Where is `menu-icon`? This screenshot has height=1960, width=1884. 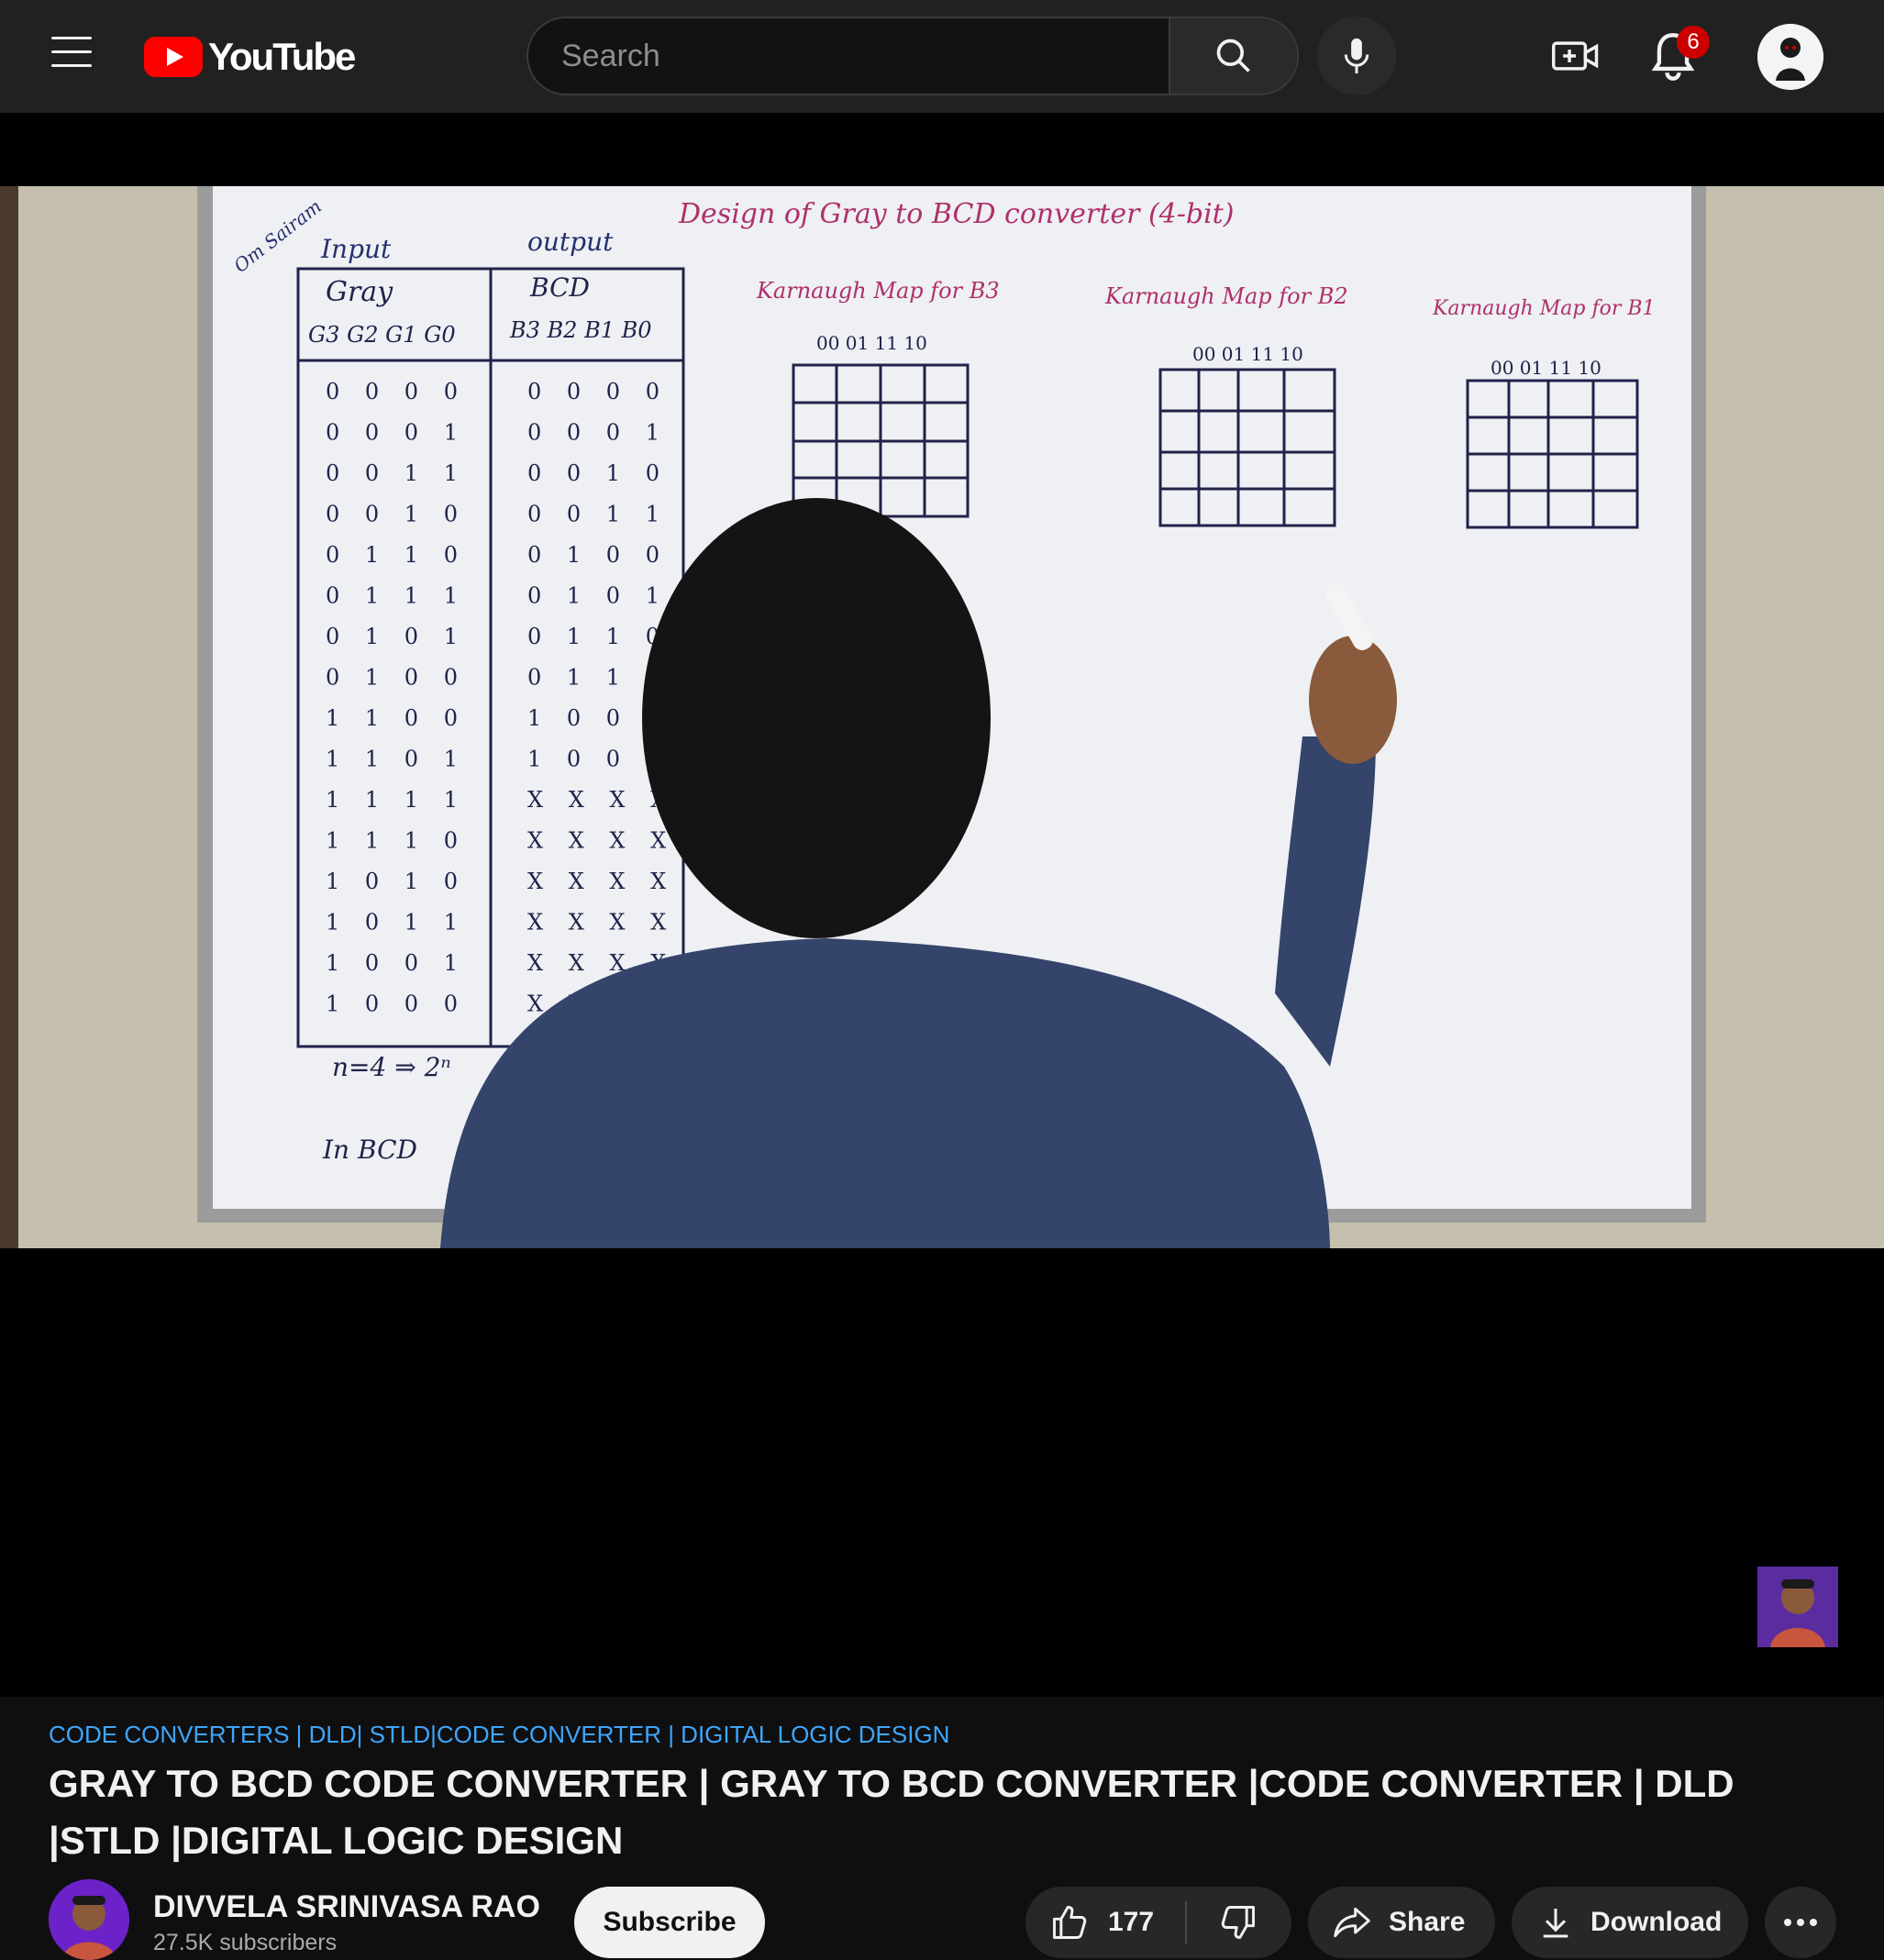 menu-icon is located at coordinates (72, 52).